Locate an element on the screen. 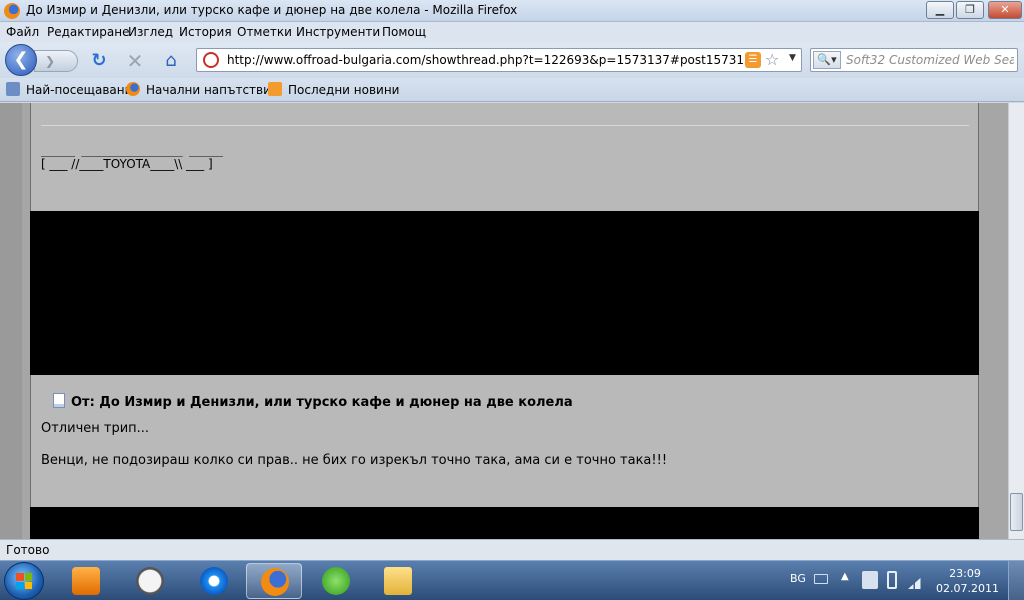 This screenshot has width=1024, height=600. search-bar: 🔍▾ Soft32 Customized Web Sear is located at coordinates (914, 60).